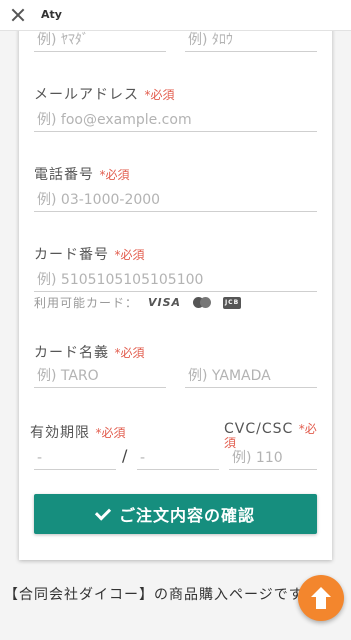  I want to click on available-cards: 利用可能カード： VISA JCB, so click(138, 302).